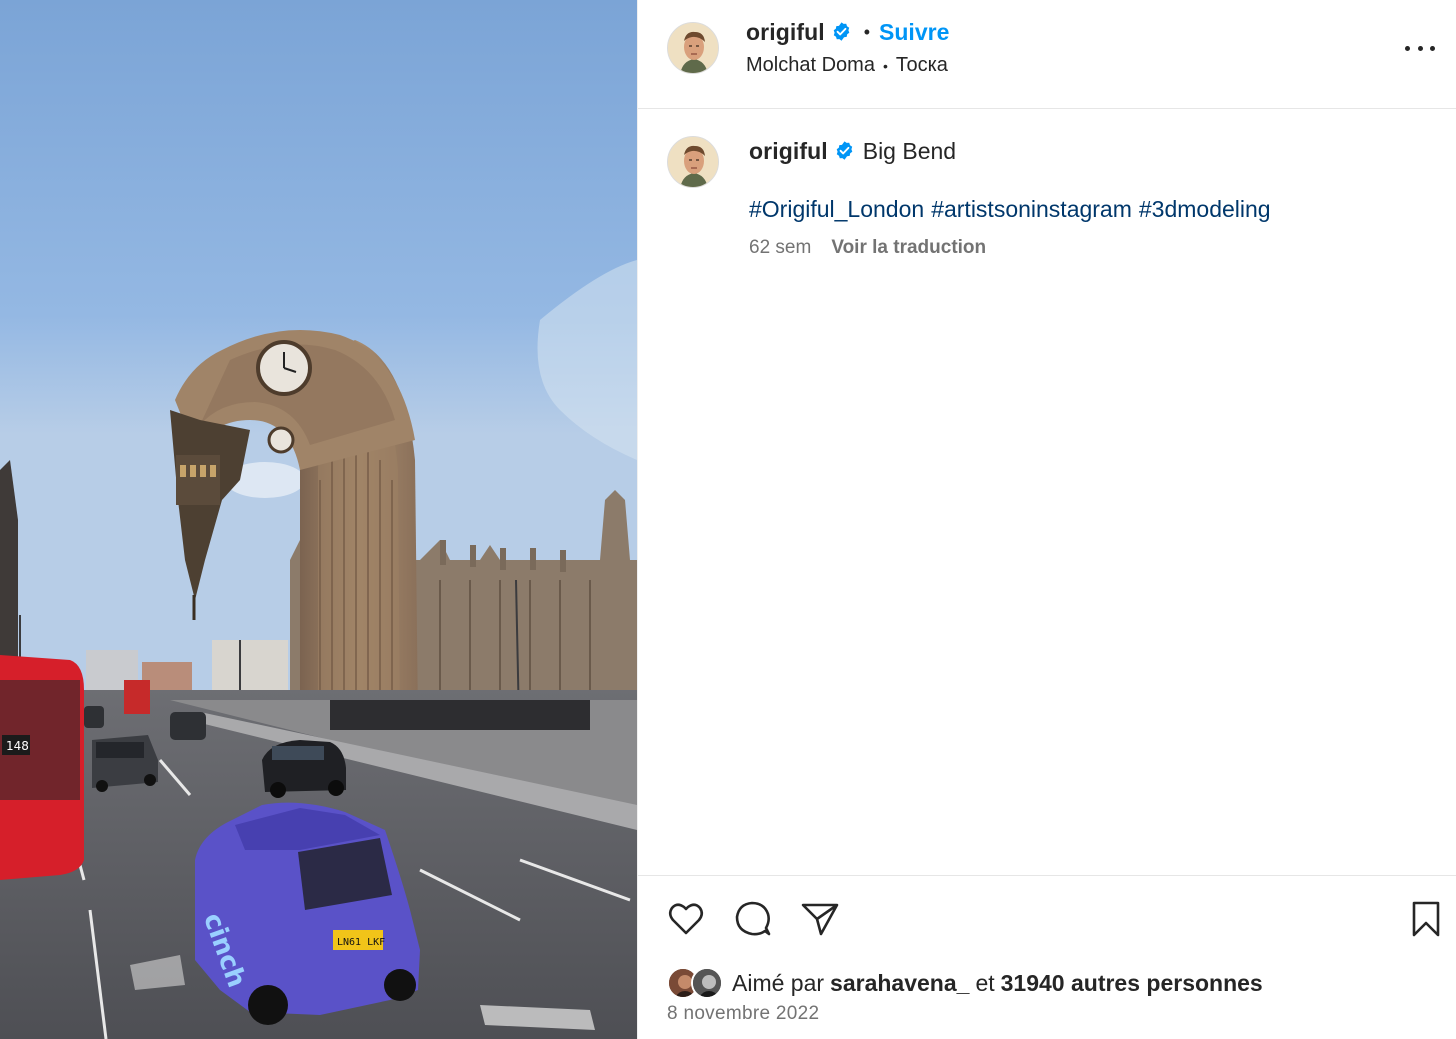  Describe the element at coordinates (899, 983) in the screenshot. I see `liker-username: sarahavena_` at that location.